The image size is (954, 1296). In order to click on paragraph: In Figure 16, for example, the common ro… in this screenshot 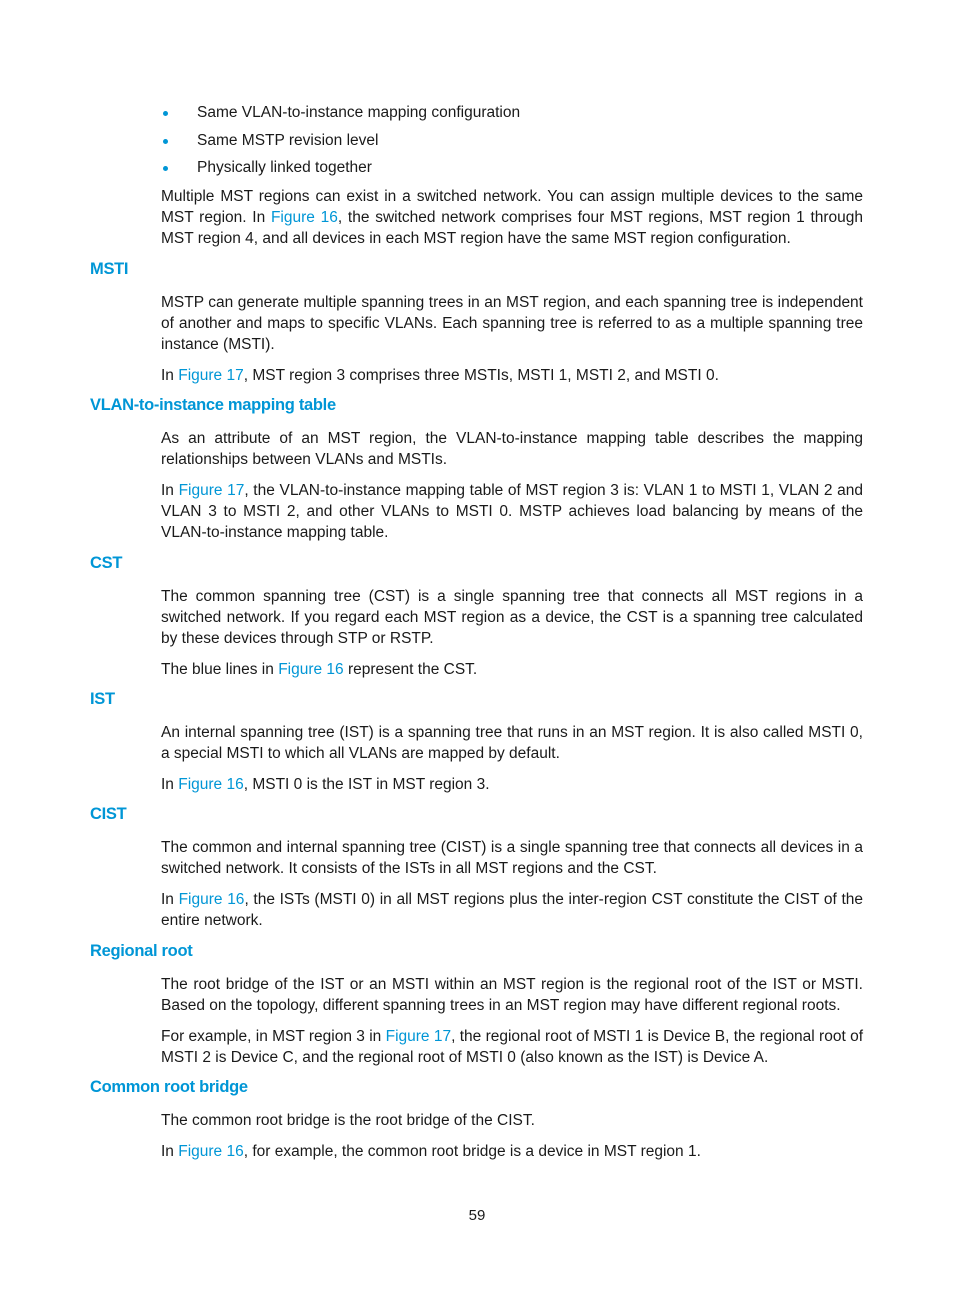, I will do `click(431, 1151)`.